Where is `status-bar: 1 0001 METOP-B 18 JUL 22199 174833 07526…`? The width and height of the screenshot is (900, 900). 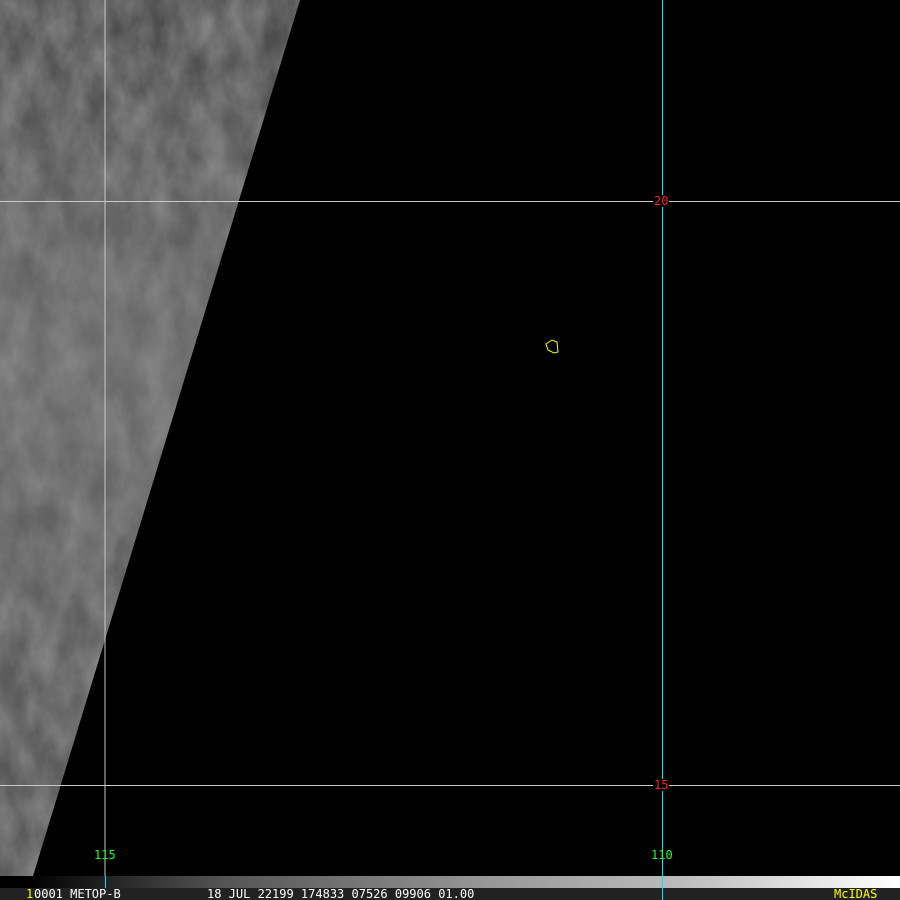 status-bar: 1 0001 METOP-B 18 JUL 22199 174833 07526… is located at coordinates (450, 894).